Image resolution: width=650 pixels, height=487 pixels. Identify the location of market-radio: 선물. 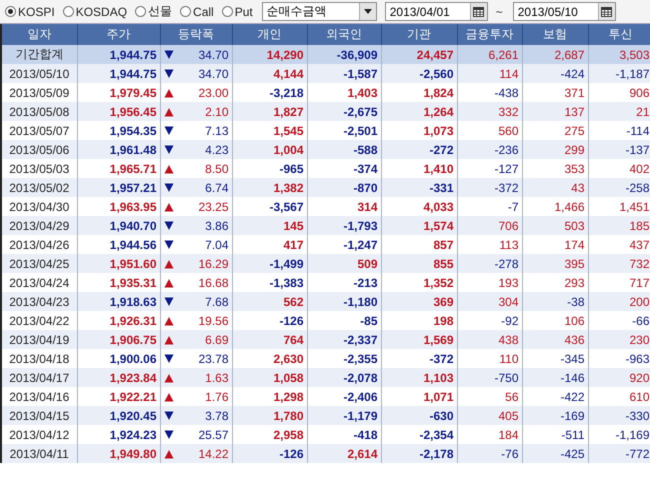
(154, 11).